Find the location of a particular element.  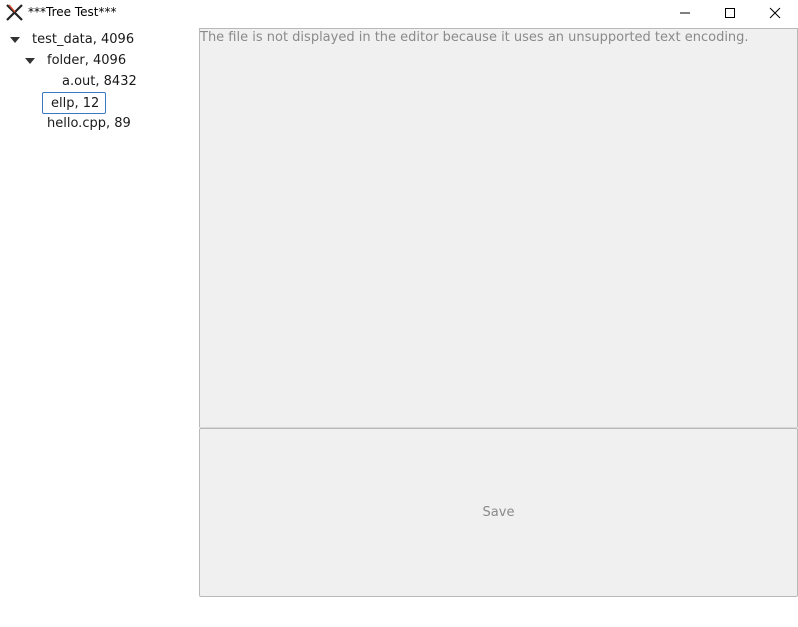

tree-item-a-out: a.out, 8432 is located at coordinates (99, 82).